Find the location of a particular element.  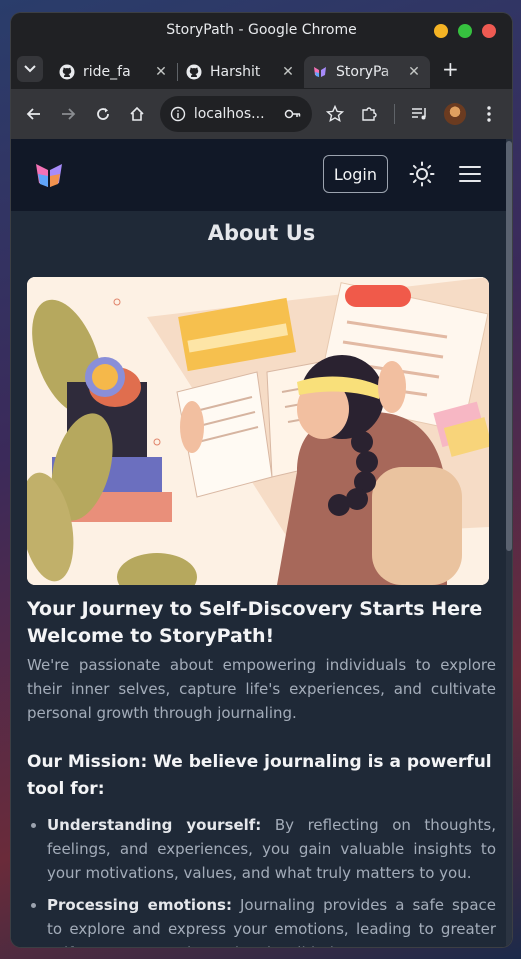

info-icon is located at coordinates (178, 114).